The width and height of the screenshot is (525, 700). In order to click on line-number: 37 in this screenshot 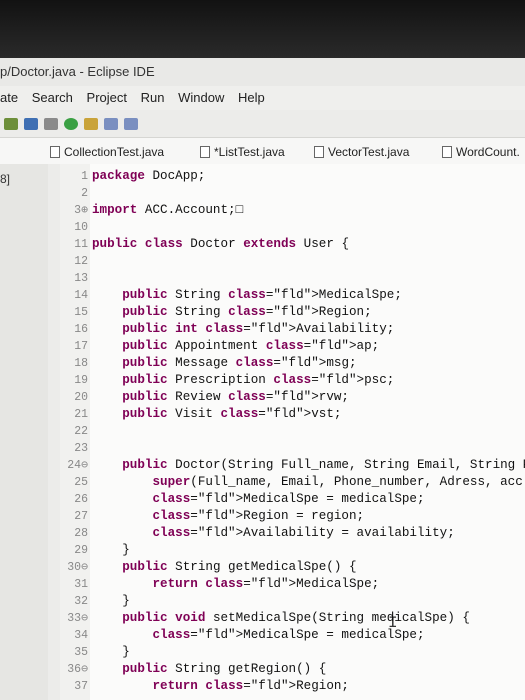, I will do `click(81, 686)`.